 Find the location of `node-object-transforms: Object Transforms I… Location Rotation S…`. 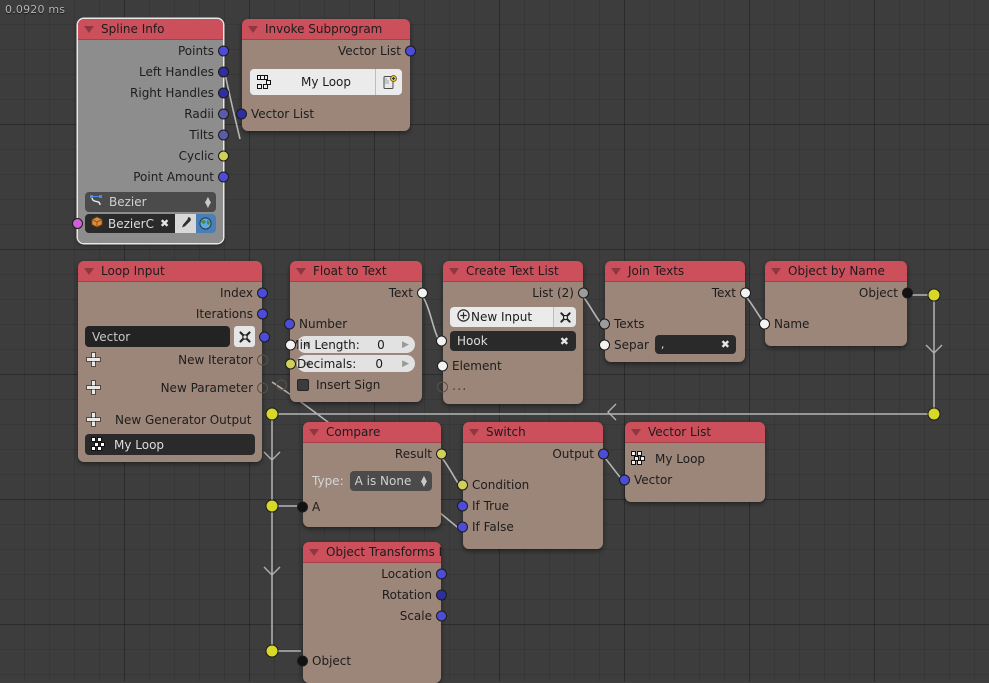

node-object-transforms: Object Transforms I… Location Rotation S… is located at coordinates (372, 612).